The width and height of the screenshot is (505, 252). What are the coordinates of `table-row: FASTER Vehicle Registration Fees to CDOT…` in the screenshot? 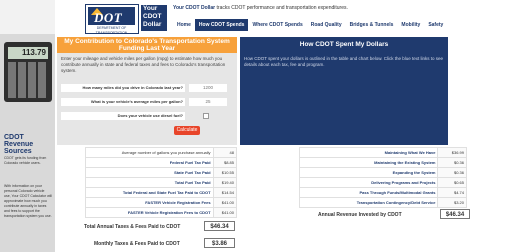 It's located at (161, 212).